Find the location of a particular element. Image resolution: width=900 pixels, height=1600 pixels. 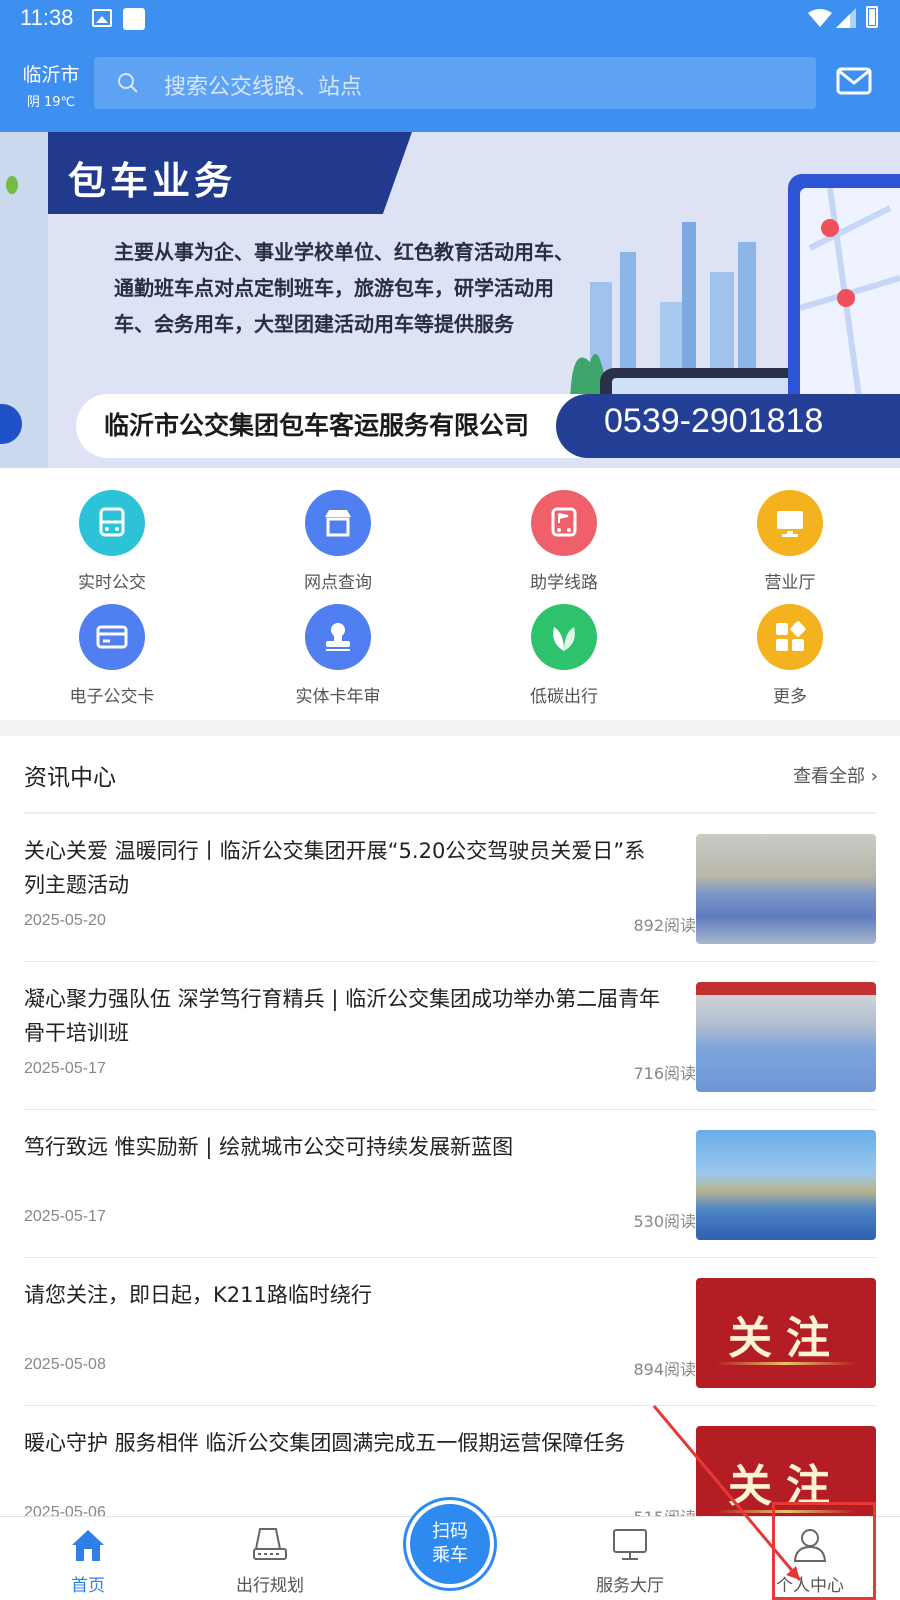

menu-item-realtime-bus: 实时公交 is located at coordinates (112, 541).